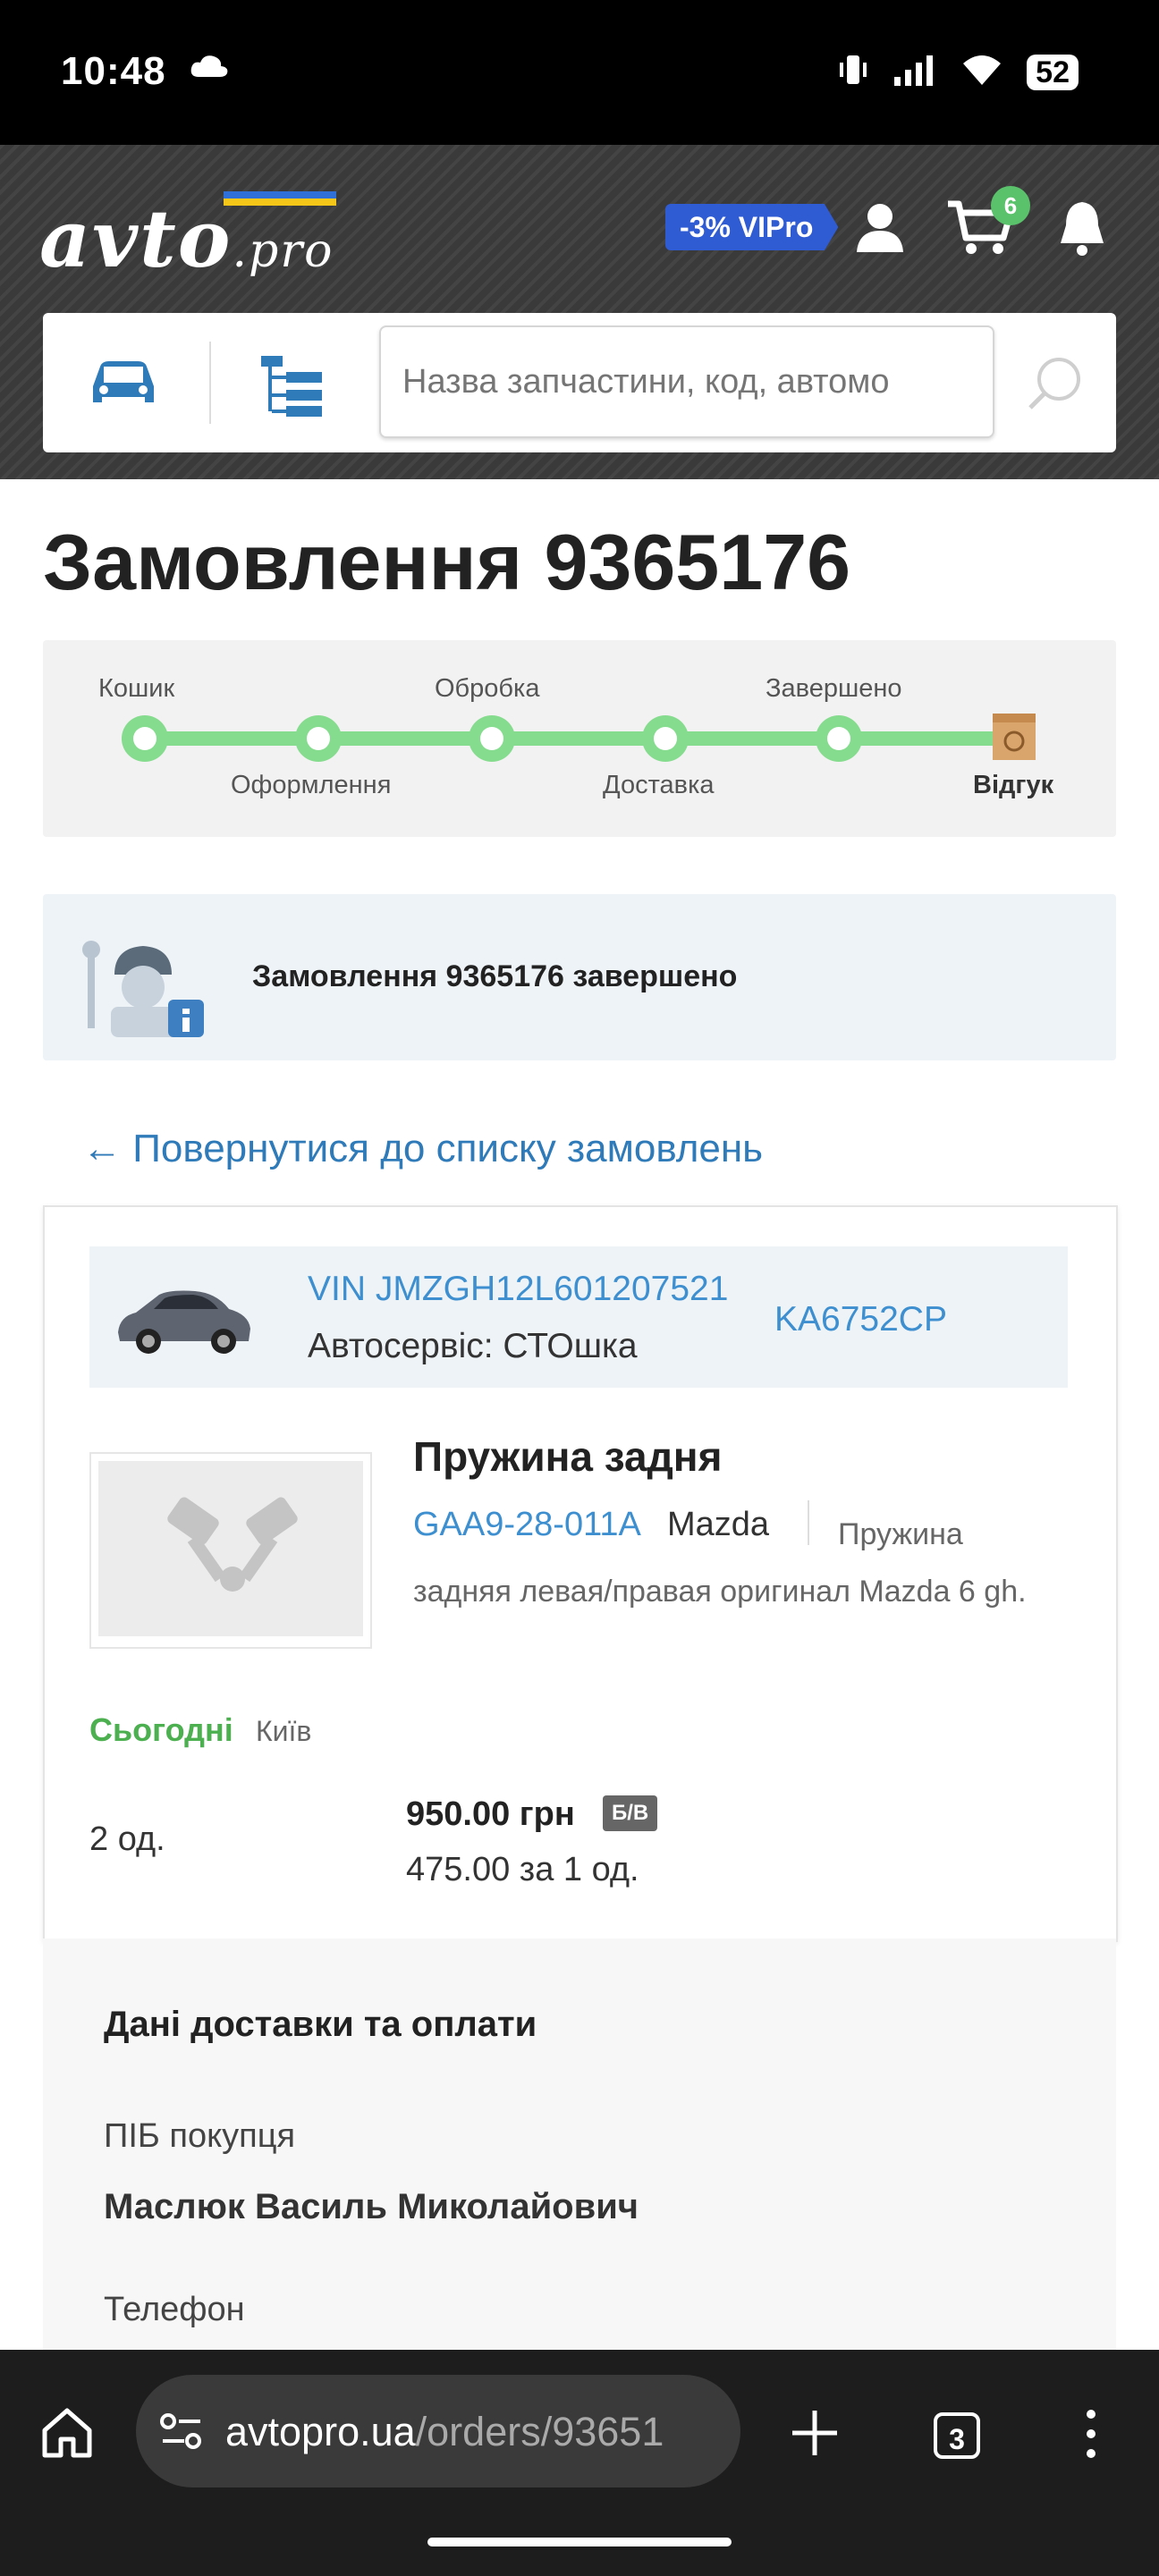 This screenshot has width=1159, height=2576. Describe the element at coordinates (123, 385) in the screenshot. I see `car-select-icon` at that location.